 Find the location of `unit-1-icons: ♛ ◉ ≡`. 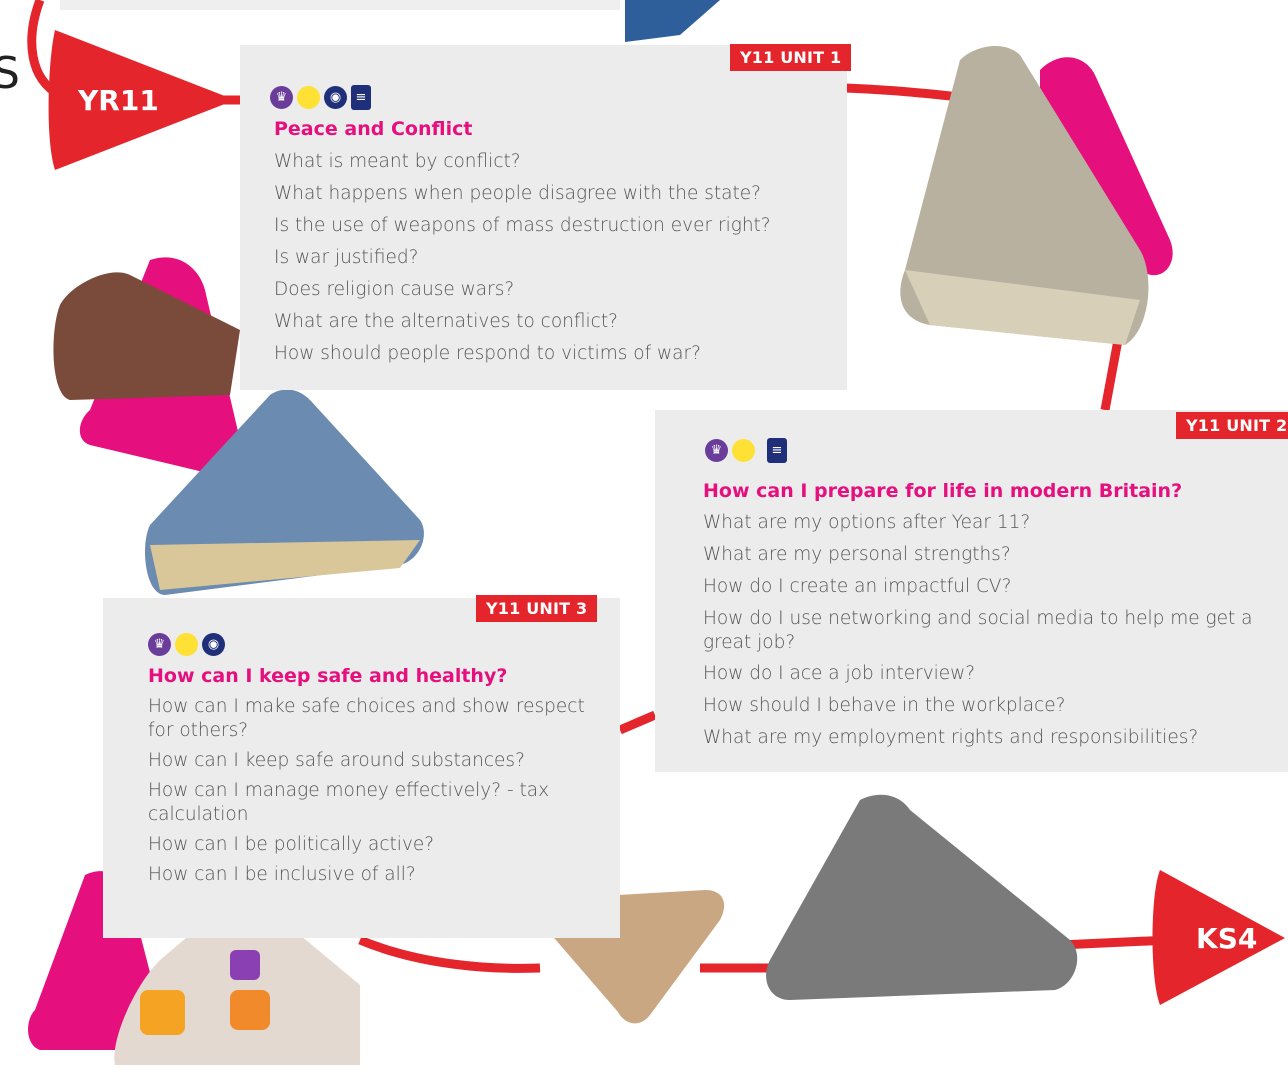

unit-1-icons: ♛ ◉ ≡ is located at coordinates (320, 97).